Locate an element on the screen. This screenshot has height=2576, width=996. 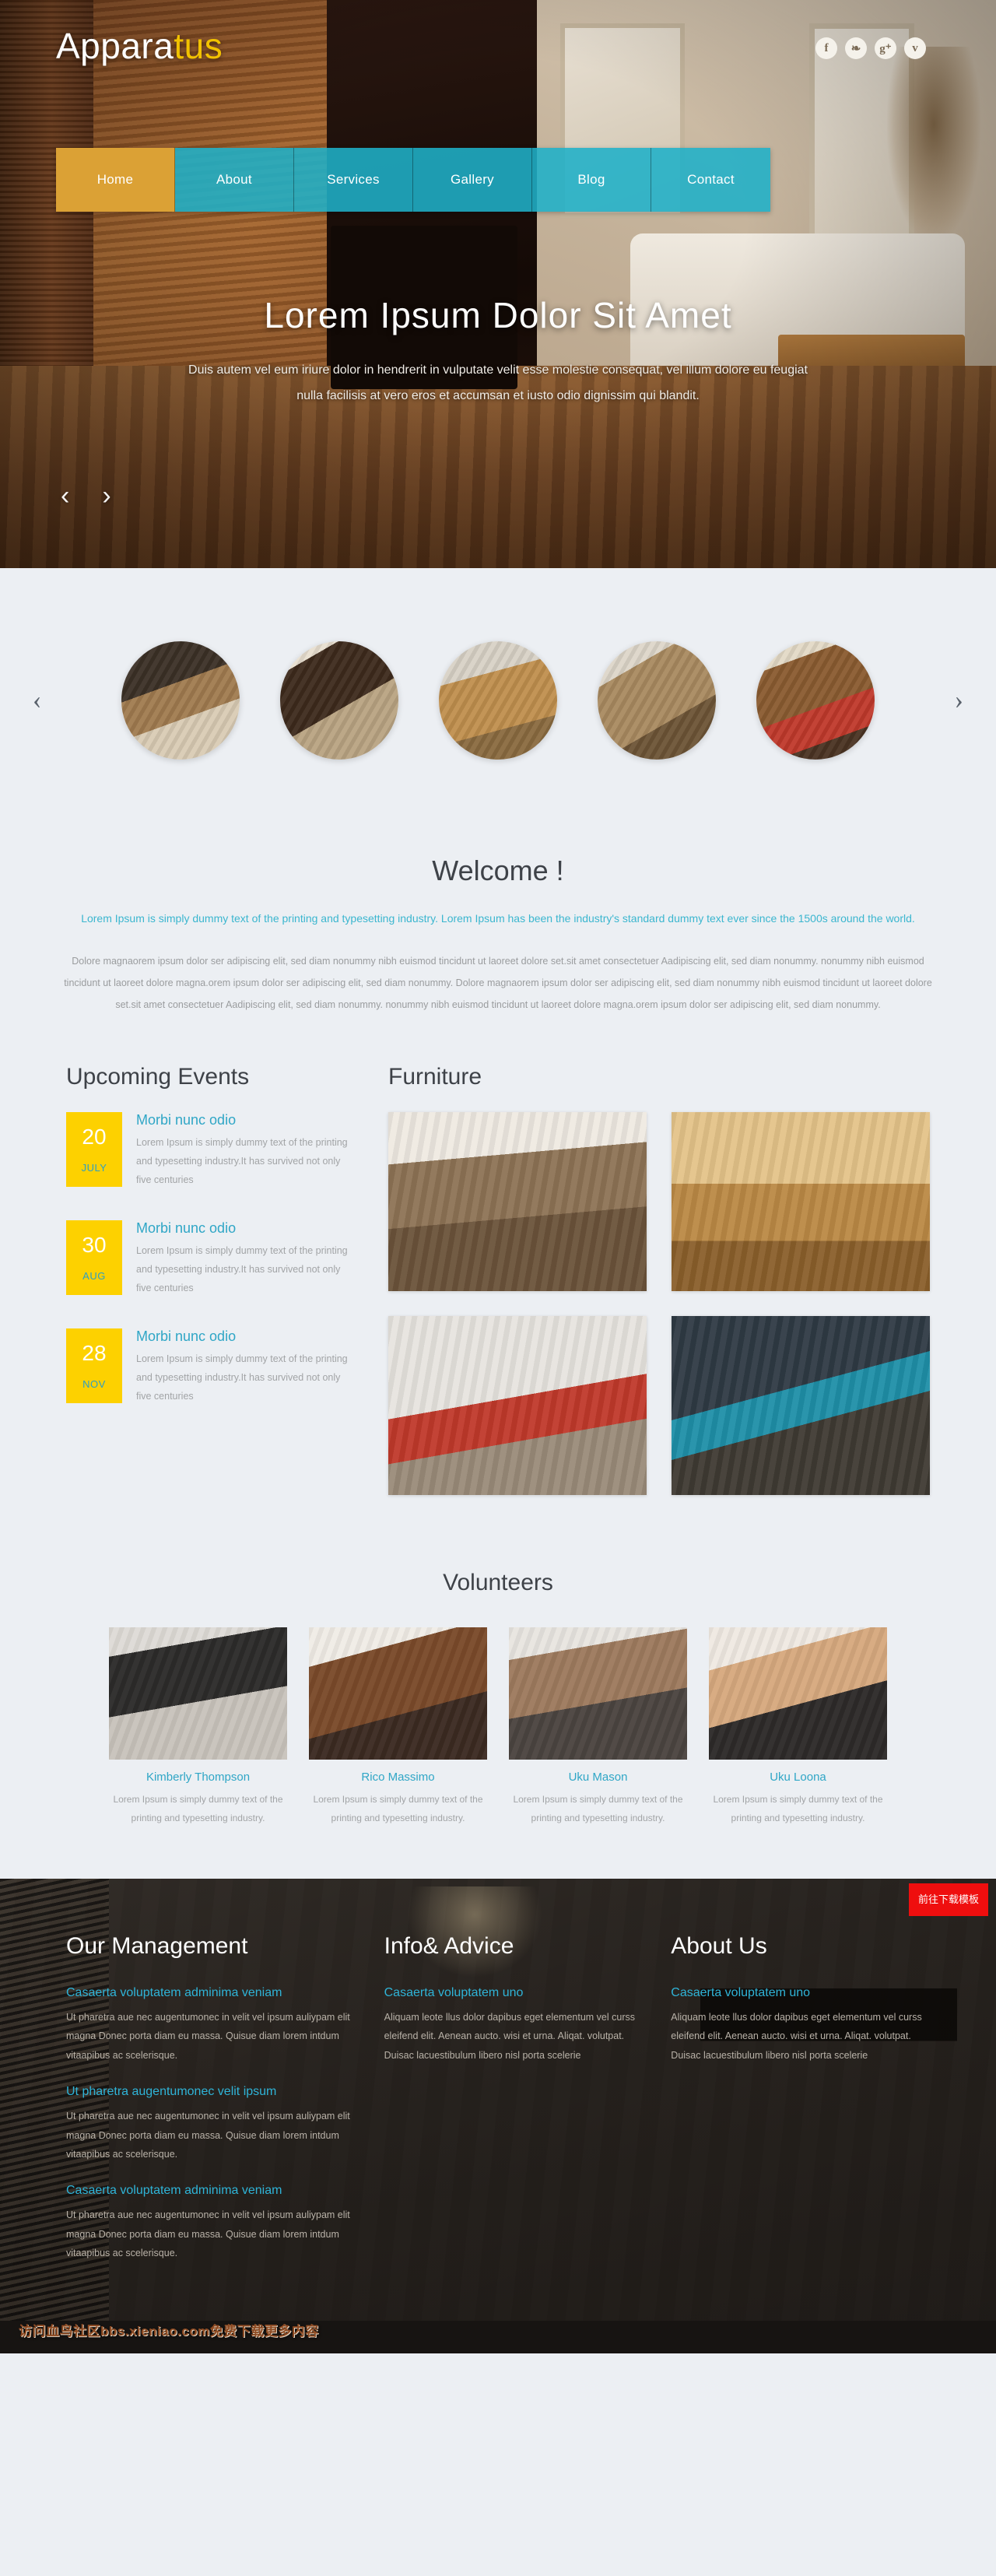
nav-item-about: About is located at coordinates (234, 180).